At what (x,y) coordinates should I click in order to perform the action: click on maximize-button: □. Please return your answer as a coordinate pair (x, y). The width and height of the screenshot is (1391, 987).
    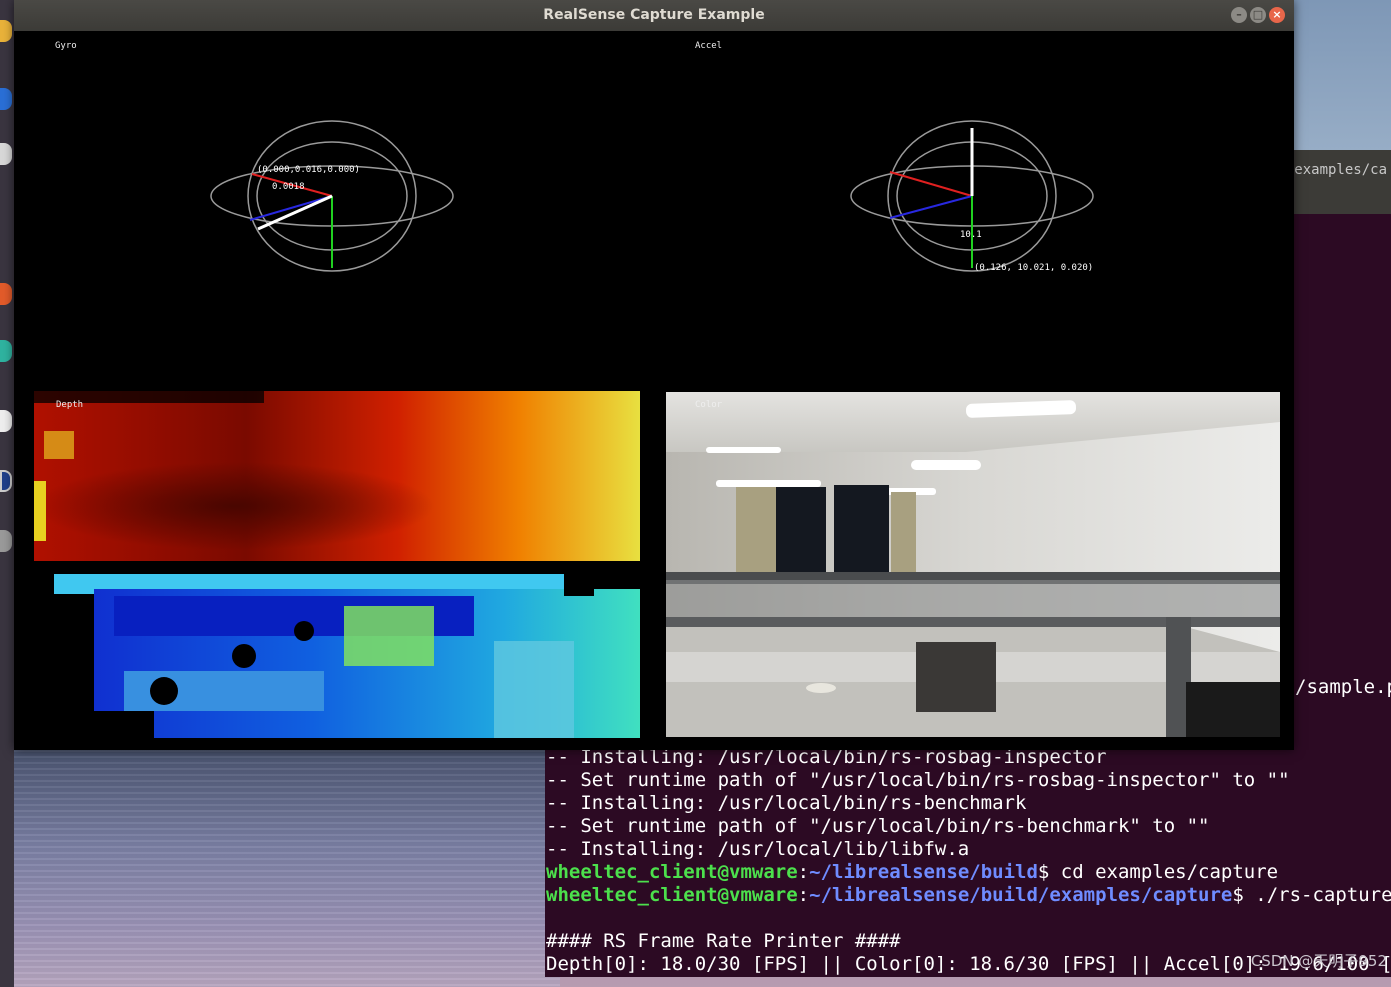
    Looking at the image, I should click on (1258, 15).